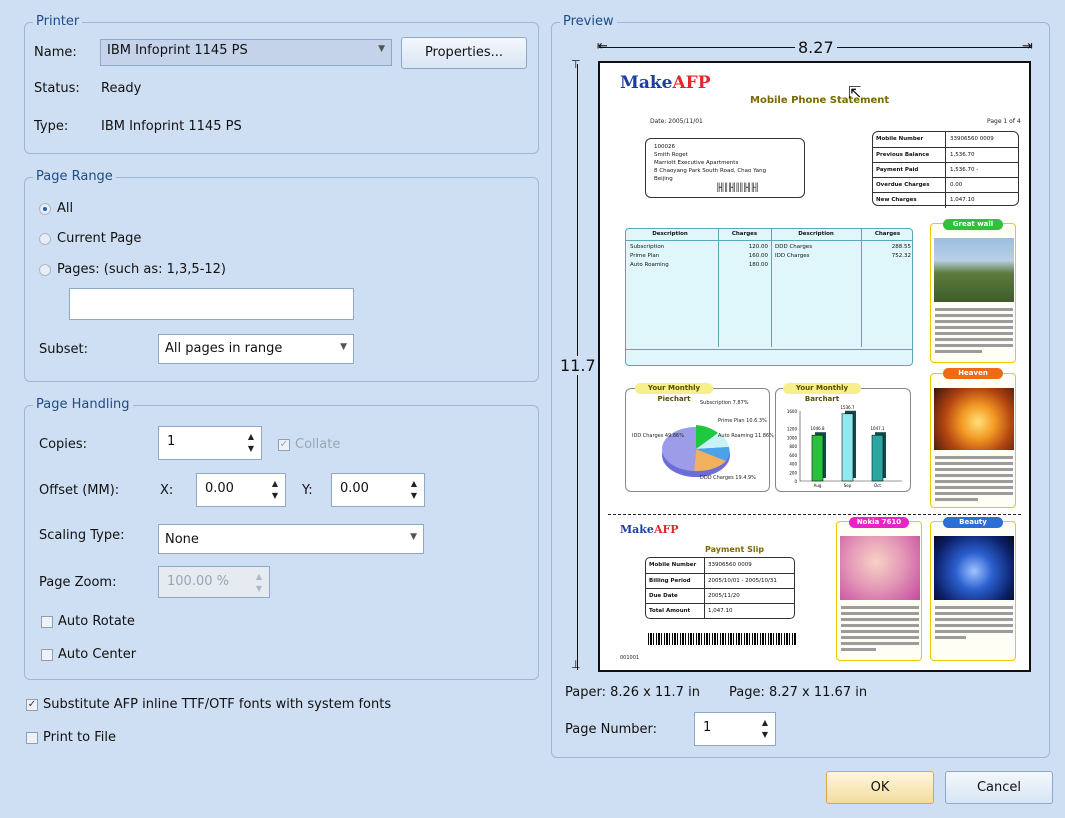 The width and height of the screenshot is (1065, 818). What do you see at coordinates (793, 446) in the screenshot?
I see `bar-tick-label: 800` at bounding box center [793, 446].